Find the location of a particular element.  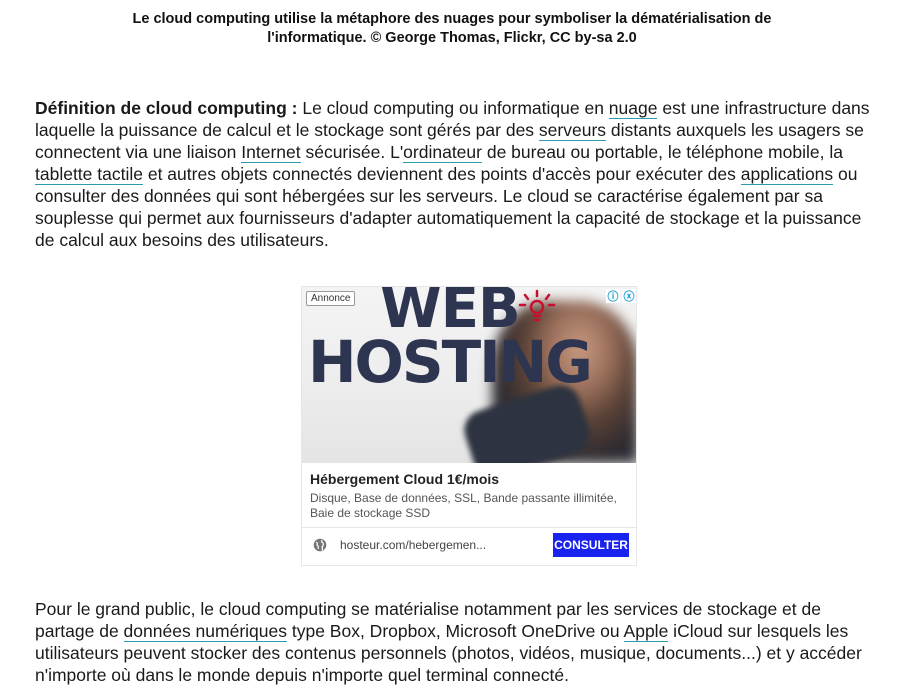

ad-title: Hébergement Cloud 1€/mois is located at coordinates (404, 479).